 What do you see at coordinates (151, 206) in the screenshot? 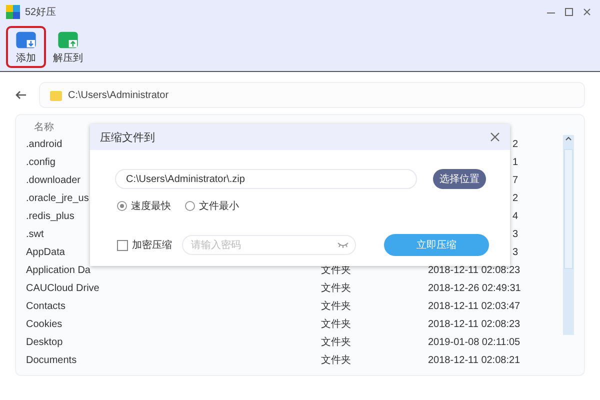
I see `option-label: 速度最快` at bounding box center [151, 206].